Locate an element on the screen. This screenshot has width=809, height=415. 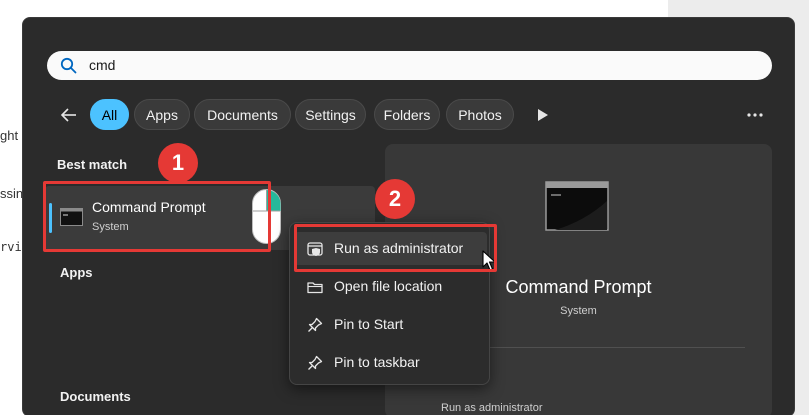
menu-item-pin-to-start: Pin to Start is located at coordinates (390, 324).